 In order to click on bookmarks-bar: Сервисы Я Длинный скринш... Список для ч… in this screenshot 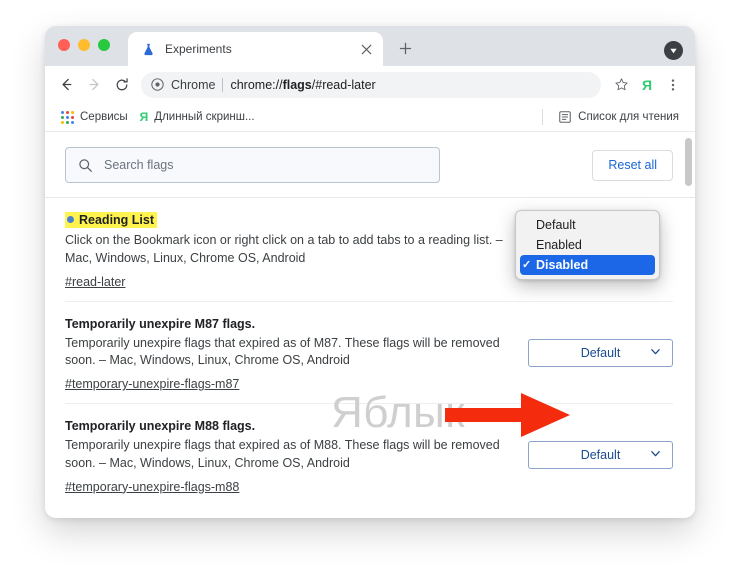, I will do `click(370, 117)`.